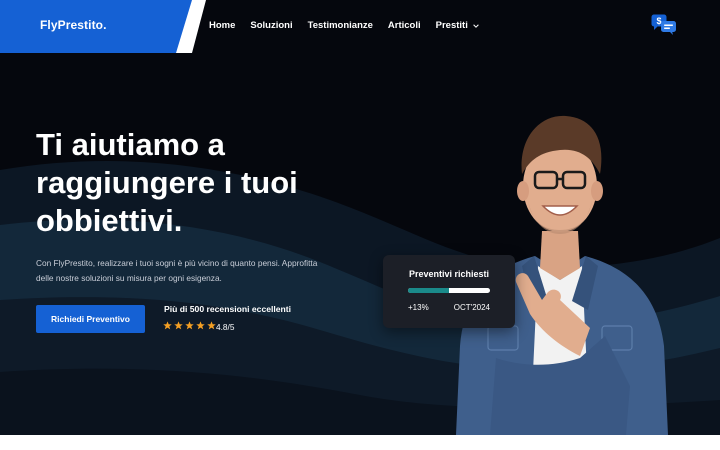  I want to click on nav-testimonianze: Testimonianze, so click(340, 25).